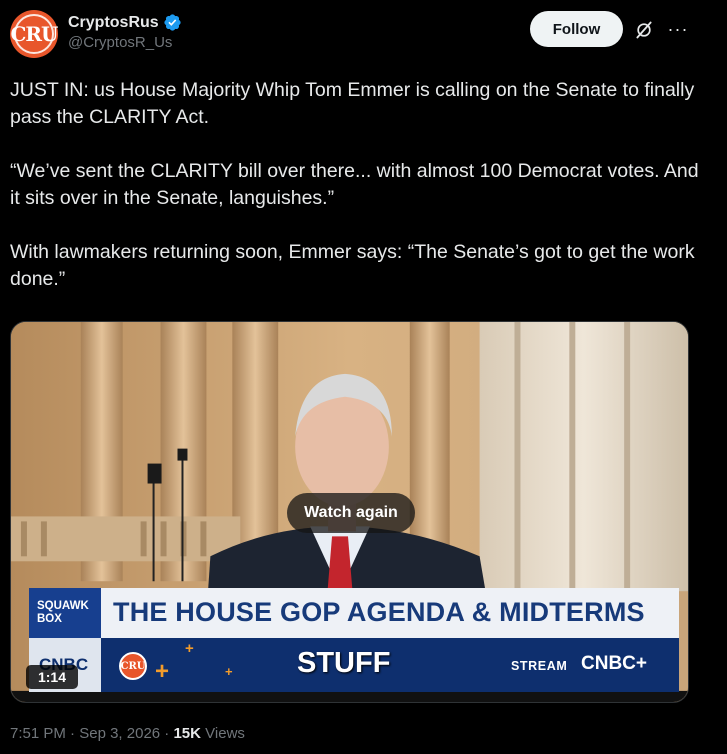  Describe the element at coordinates (363, 34) in the screenshot. I see `tweet-header: CRU CryptosRus @CryptosR_Us Follow ···` at that location.